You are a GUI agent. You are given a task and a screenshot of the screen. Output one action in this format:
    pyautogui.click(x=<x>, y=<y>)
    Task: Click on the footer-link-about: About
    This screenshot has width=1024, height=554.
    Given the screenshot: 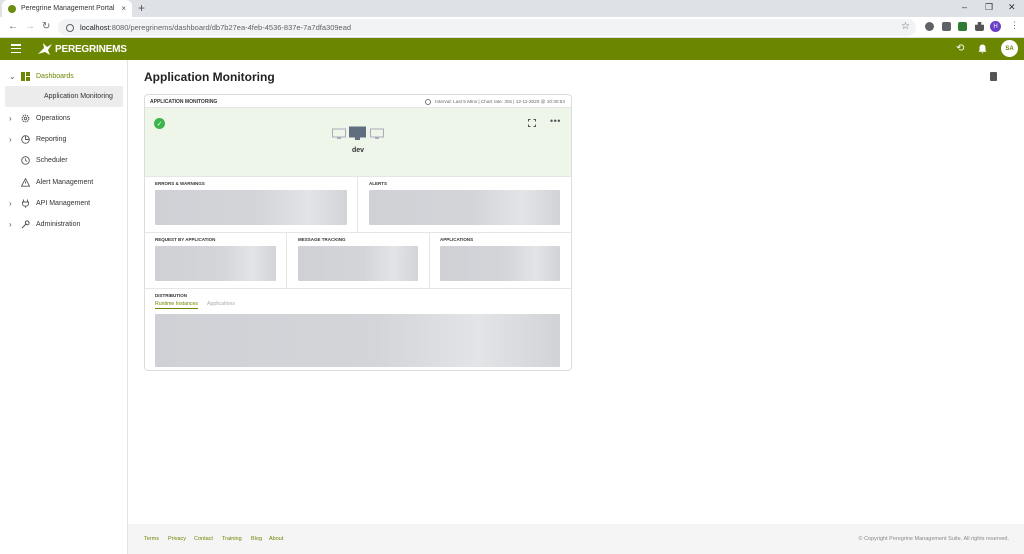 What is the action you would take?
    pyautogui.click(x=276, y=539)
    